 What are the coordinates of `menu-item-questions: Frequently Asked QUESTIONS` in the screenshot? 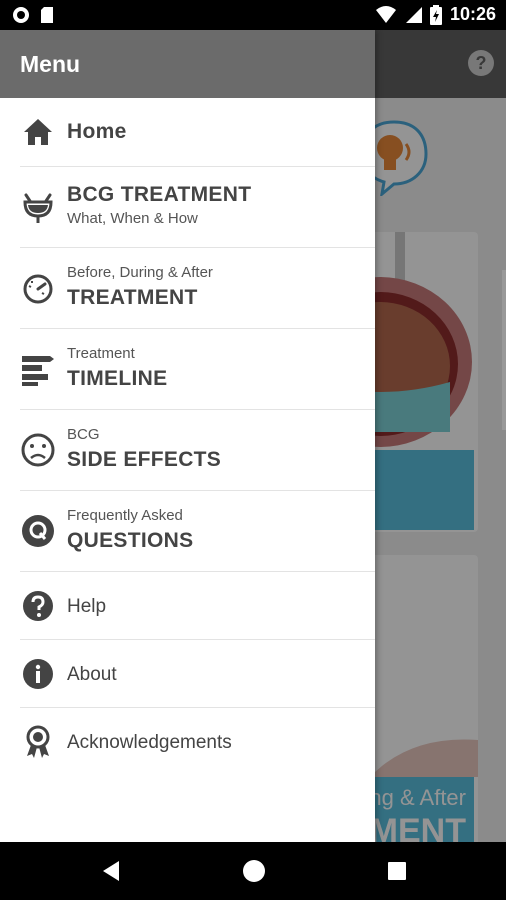 It's located at (187, 531).